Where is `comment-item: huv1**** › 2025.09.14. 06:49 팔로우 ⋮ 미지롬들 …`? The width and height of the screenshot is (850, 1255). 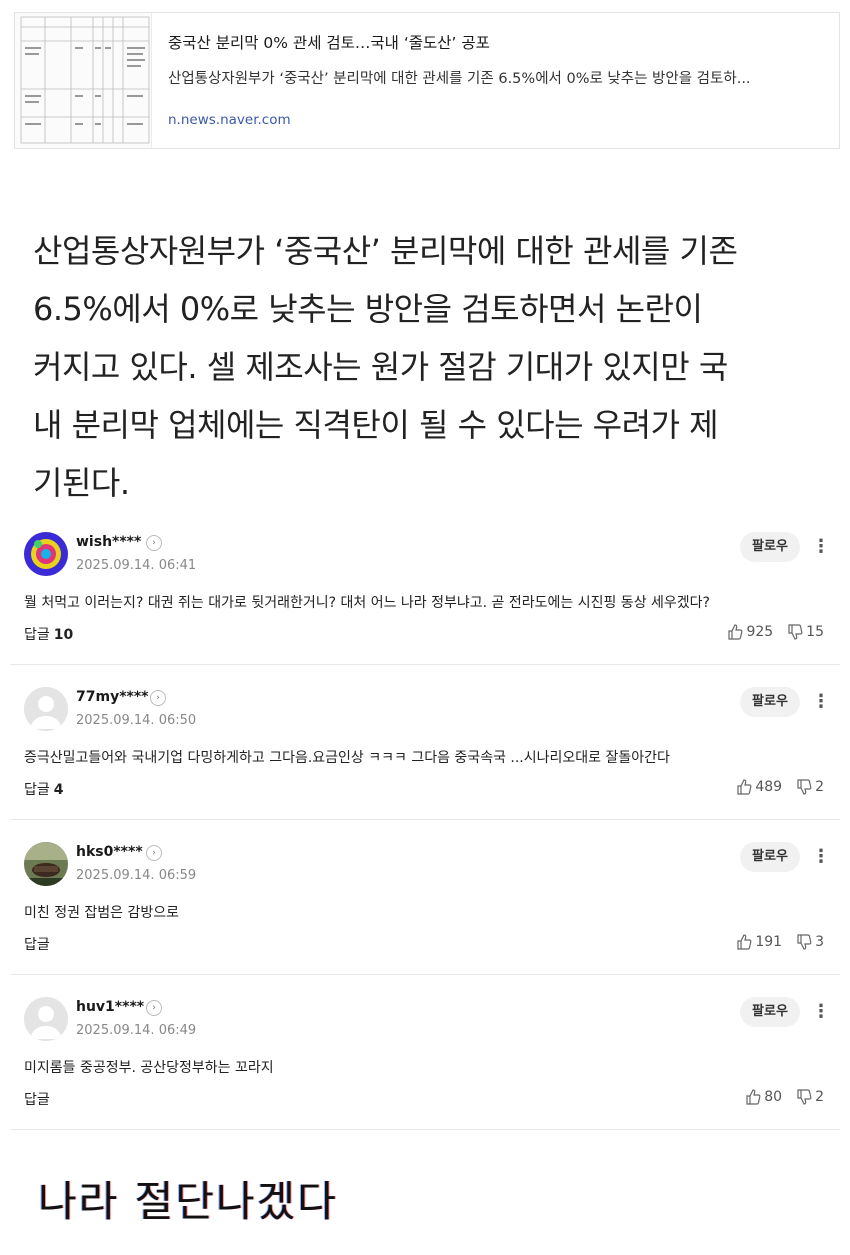
comment-item: huv1**** › 2025.09.14. 06:49 팔로우 ⋮ 미지롬들 … is located at coordinates (425, 1052).